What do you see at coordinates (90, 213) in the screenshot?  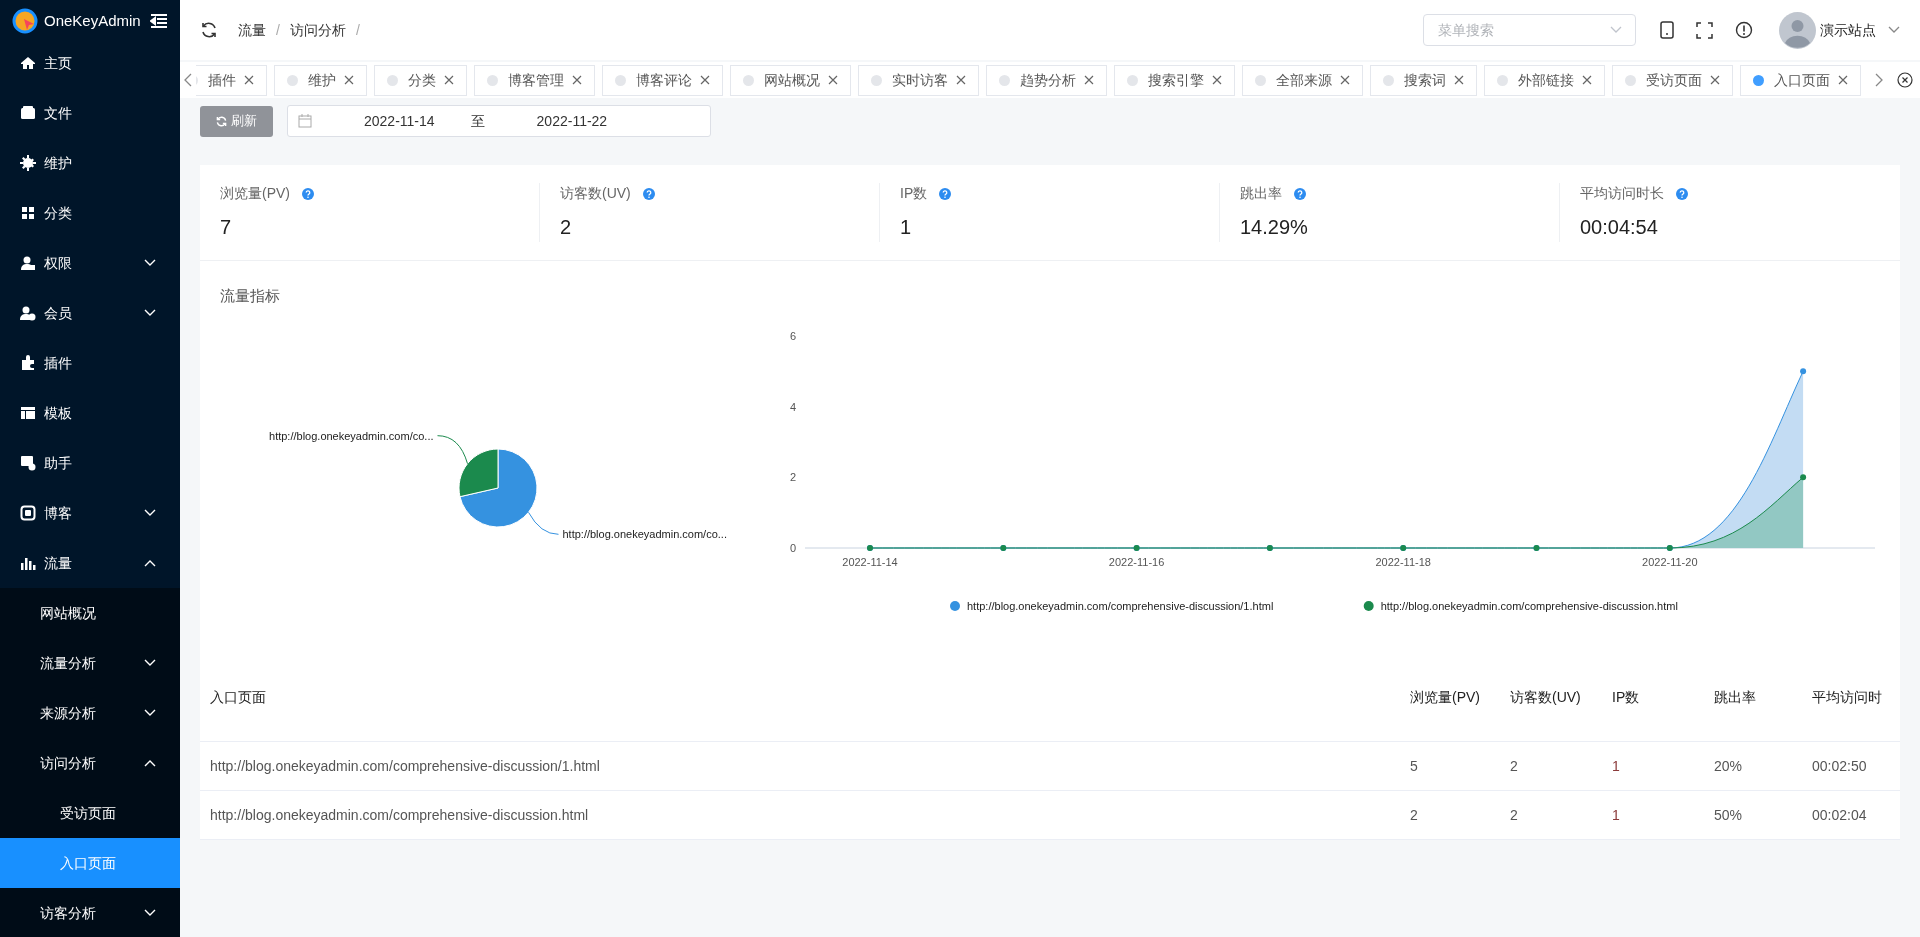 I see `menu-item: 分类` at bounding box center [90, 213].